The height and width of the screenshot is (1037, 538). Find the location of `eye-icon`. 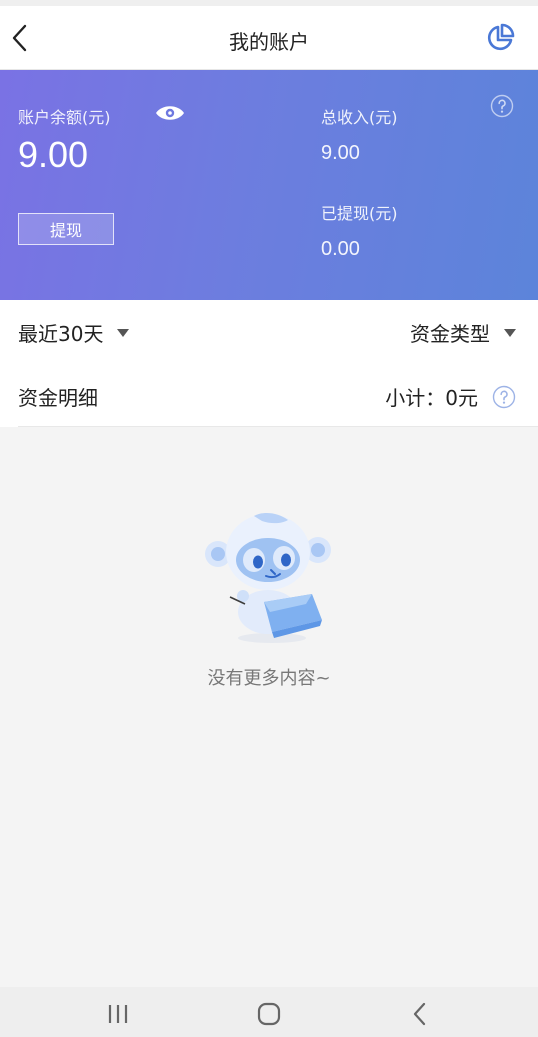

eye-icon is located at coordinates (170, 113).